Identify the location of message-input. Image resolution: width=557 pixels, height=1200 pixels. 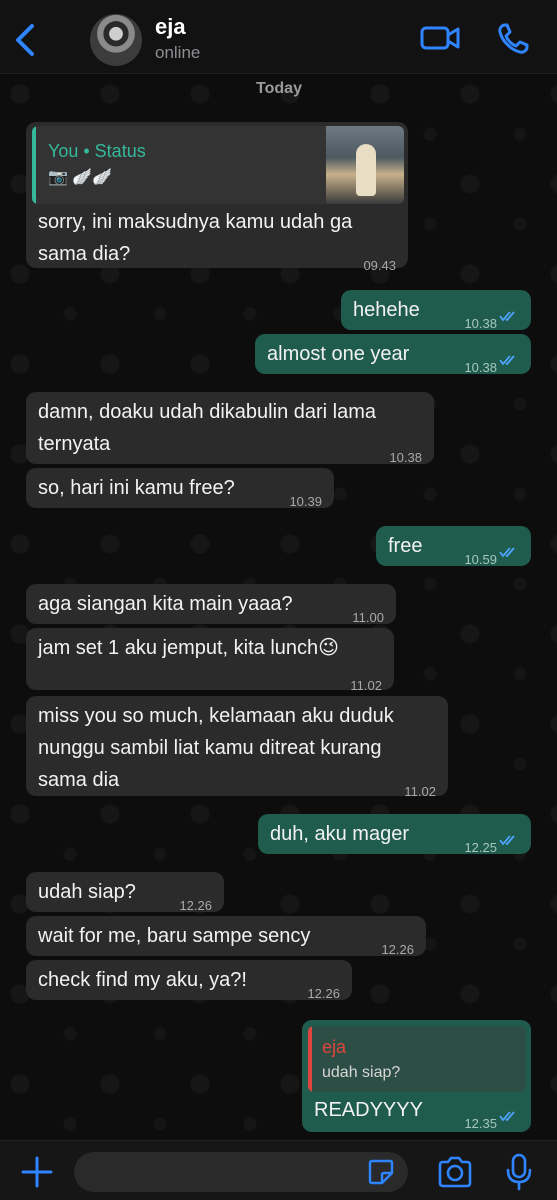
(241, 1172).